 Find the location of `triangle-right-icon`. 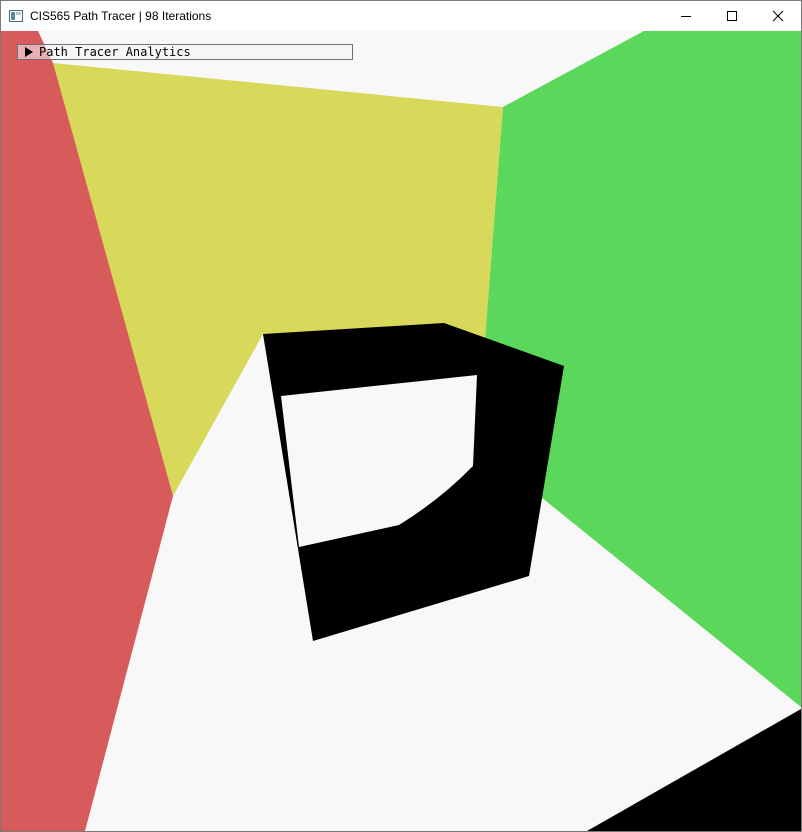

triangle-right-icon is located at coordinates (29, 52).